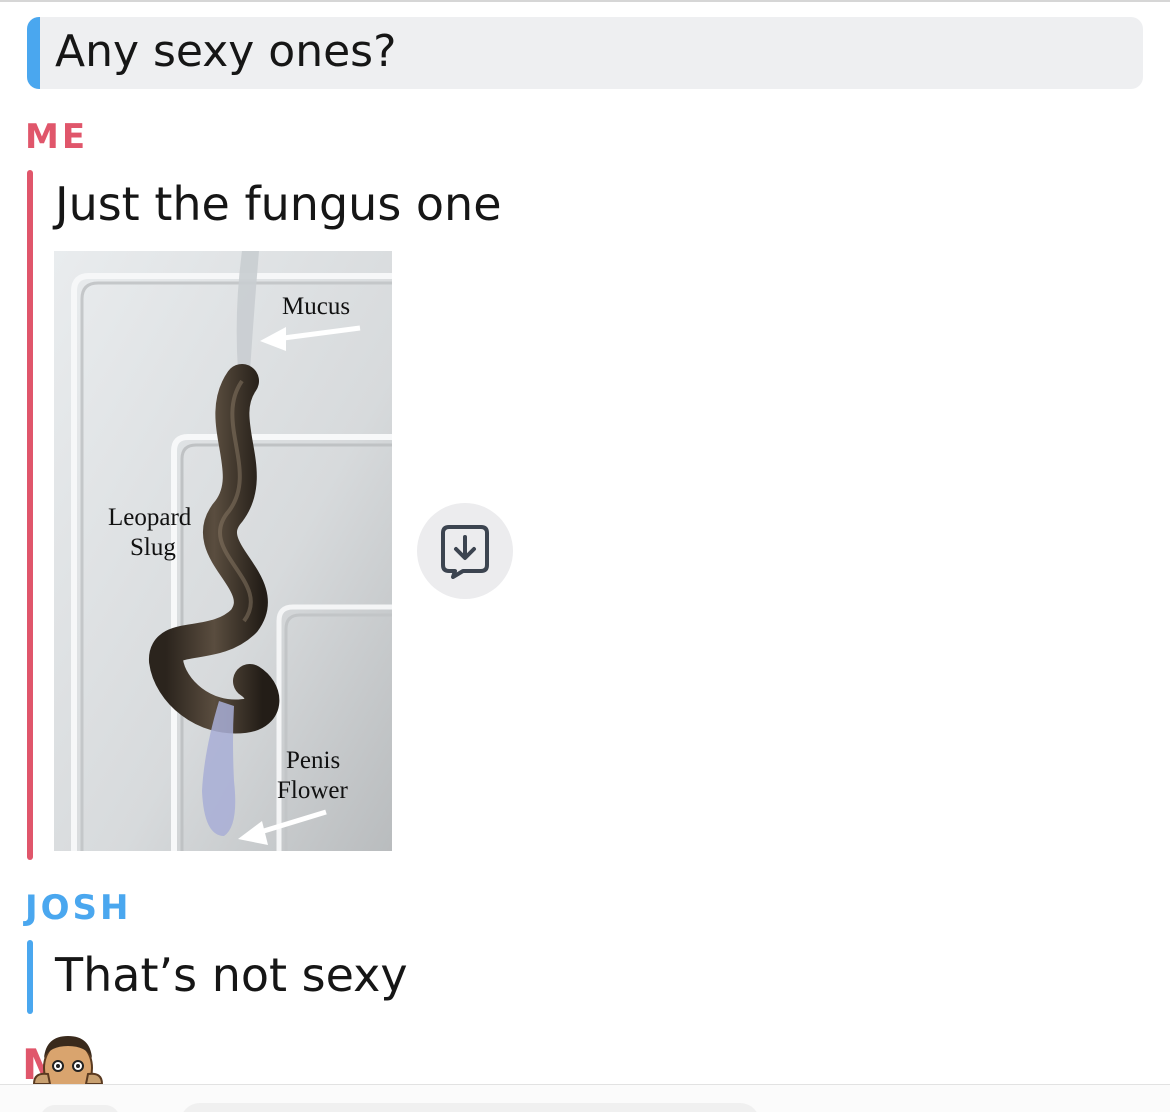 This screenshot has height=1112, width=1170. I want to click on label-slug-line2: Slug, so click(153, 547).